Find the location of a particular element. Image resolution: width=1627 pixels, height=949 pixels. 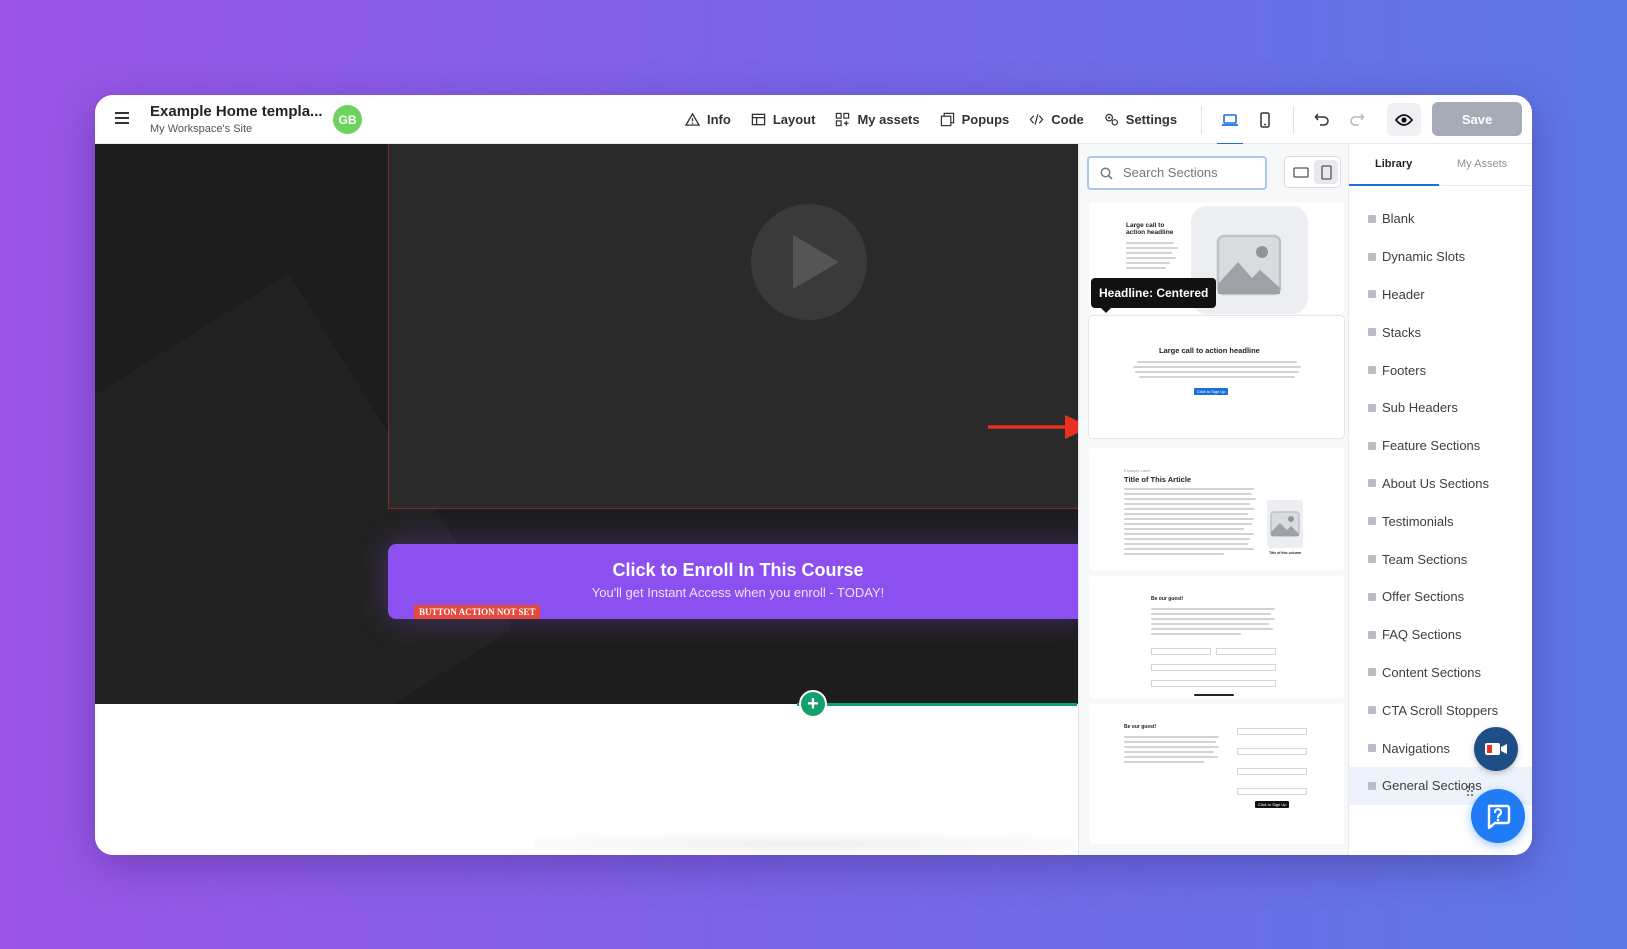

search-sections-box is located at coordinates (1177, 173).